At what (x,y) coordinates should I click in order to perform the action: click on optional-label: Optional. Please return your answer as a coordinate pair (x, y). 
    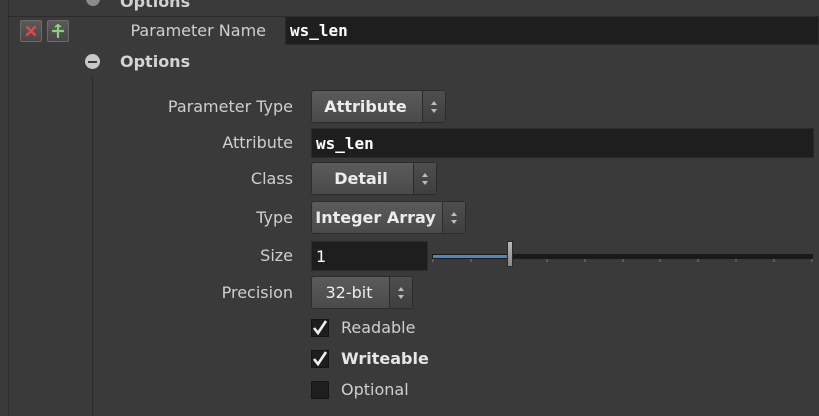
    Looking at the image, I should click on (375, 389).